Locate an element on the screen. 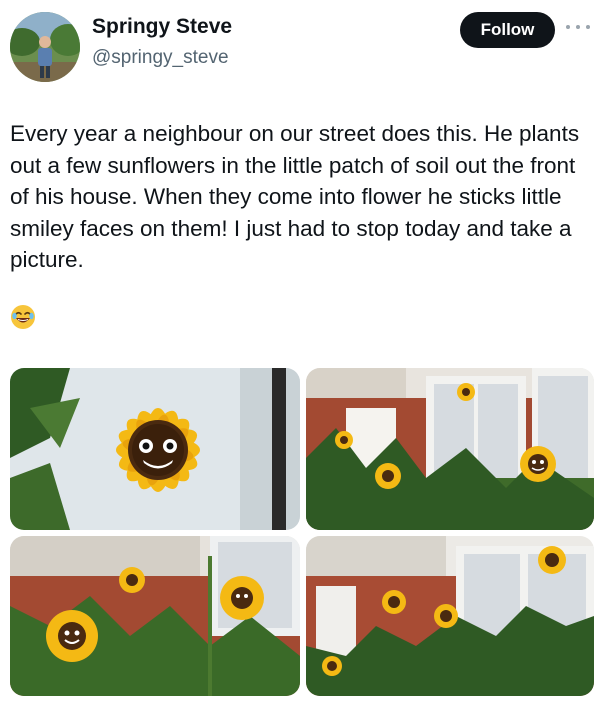  more-horizontal-icon is located at coordinates (578, 27).